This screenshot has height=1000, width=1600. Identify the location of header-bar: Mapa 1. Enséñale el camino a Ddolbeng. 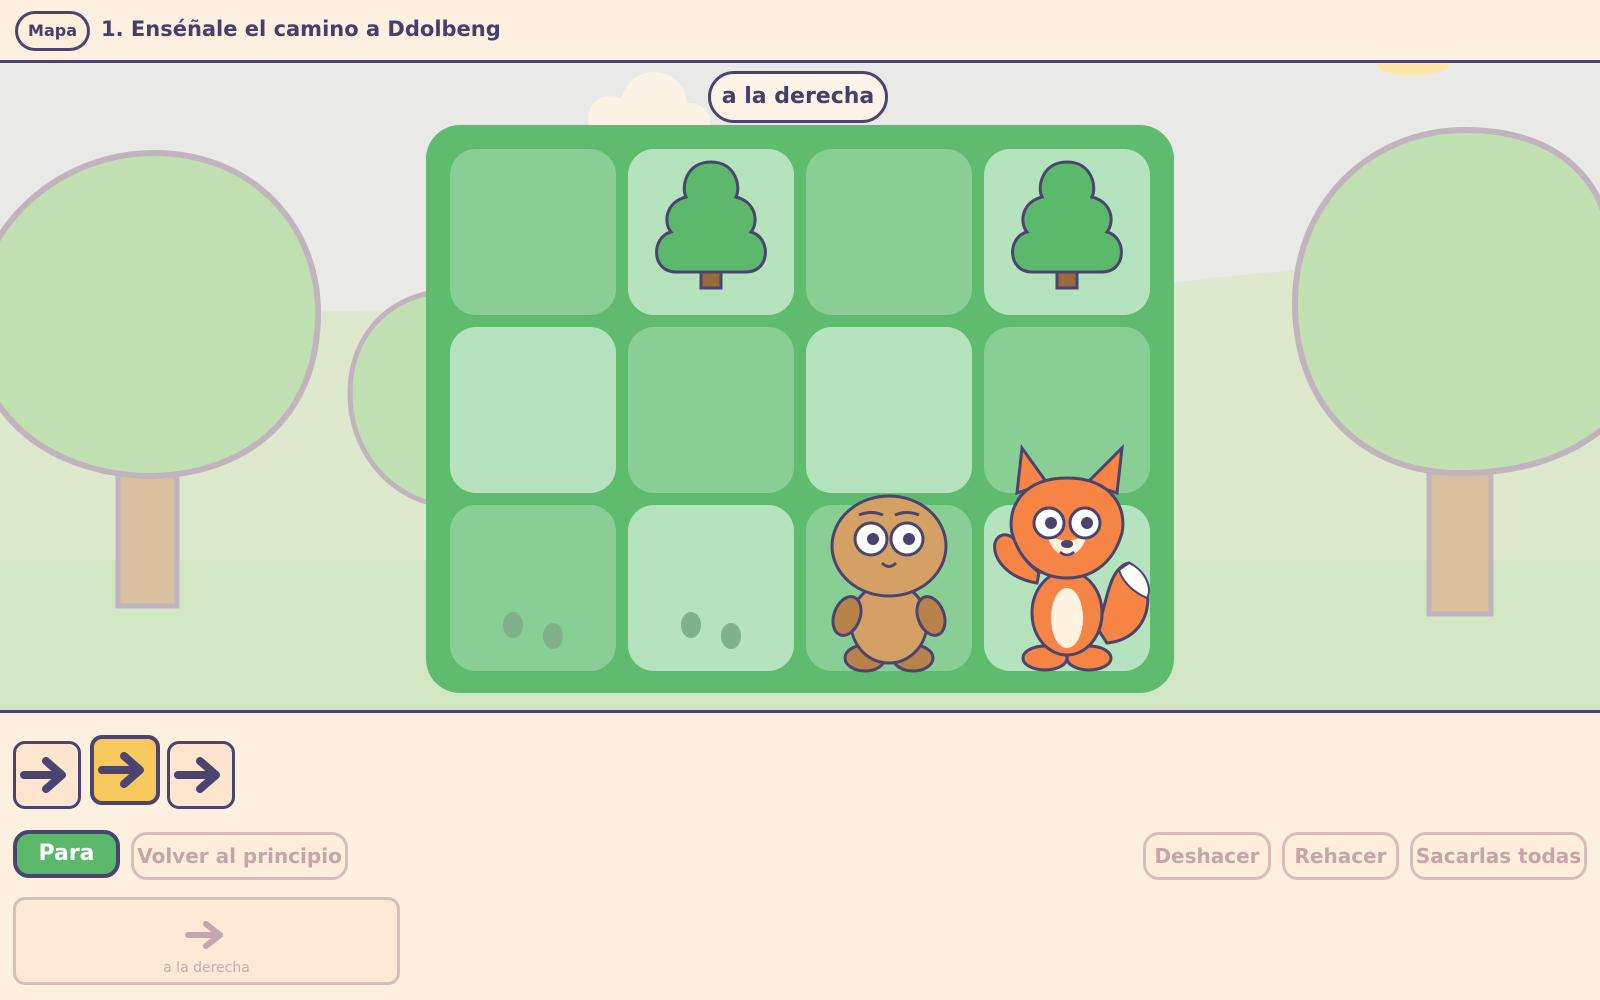
(800, 31).